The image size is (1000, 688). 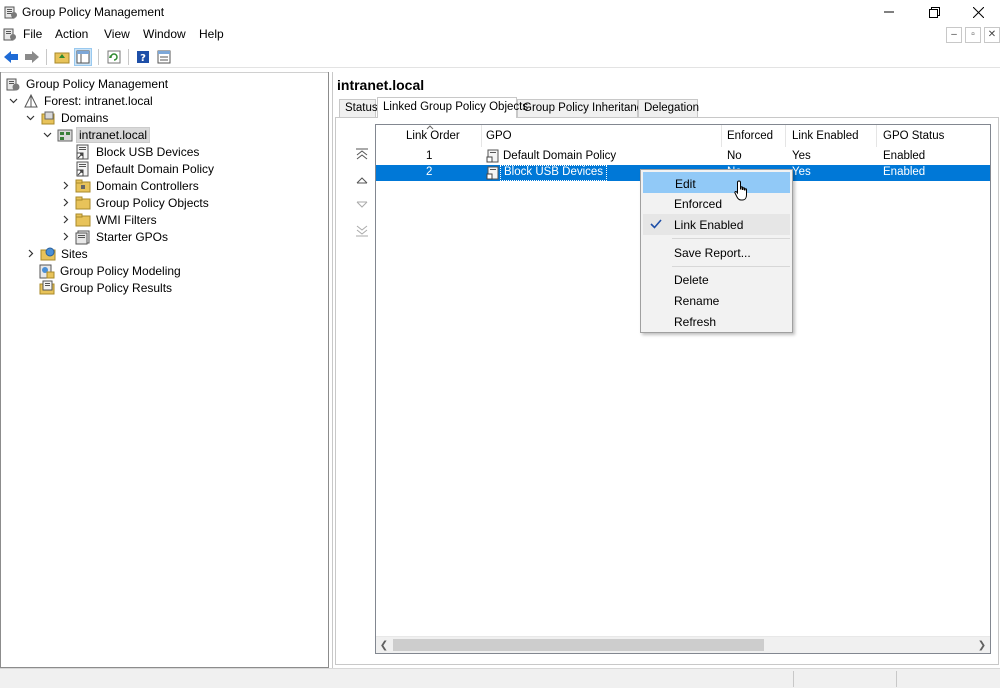 What do you see at coordinates (11, 13) in the screenshot?
I see `gpmc-app-icon` at bounding box center [11, 13].